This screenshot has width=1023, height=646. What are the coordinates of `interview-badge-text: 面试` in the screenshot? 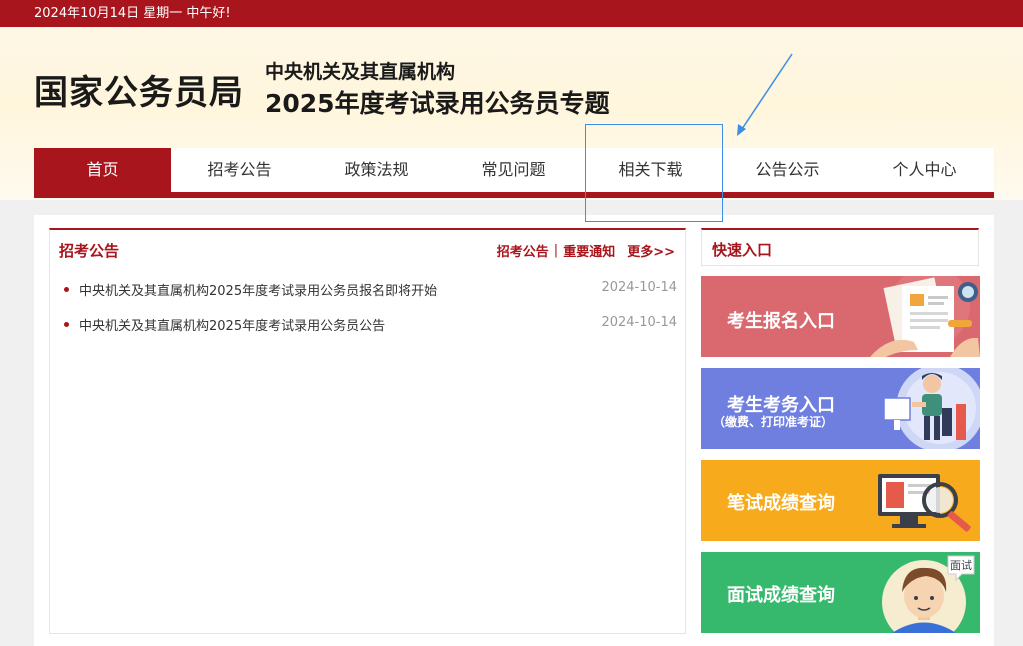 It's located at (961, 565).